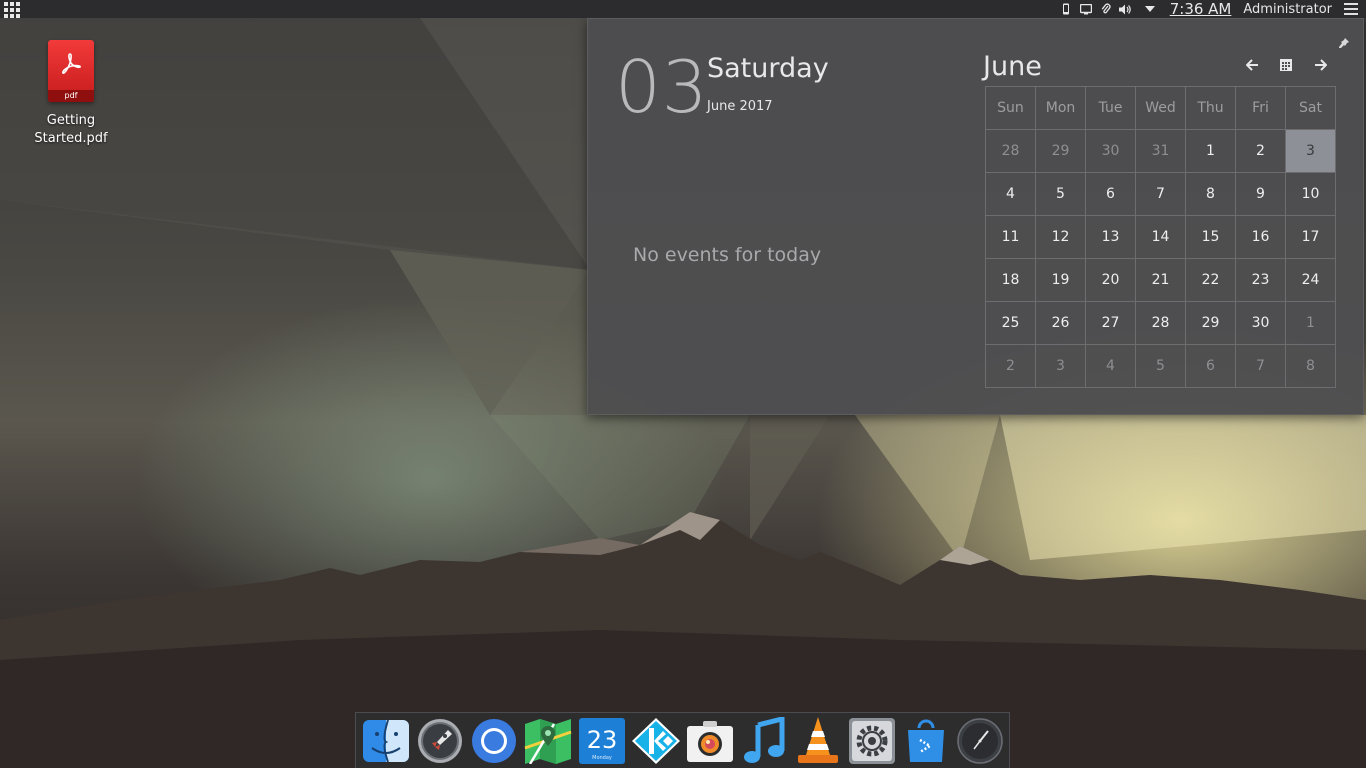  I want to click on system-settings-icon, so click(872, 741).